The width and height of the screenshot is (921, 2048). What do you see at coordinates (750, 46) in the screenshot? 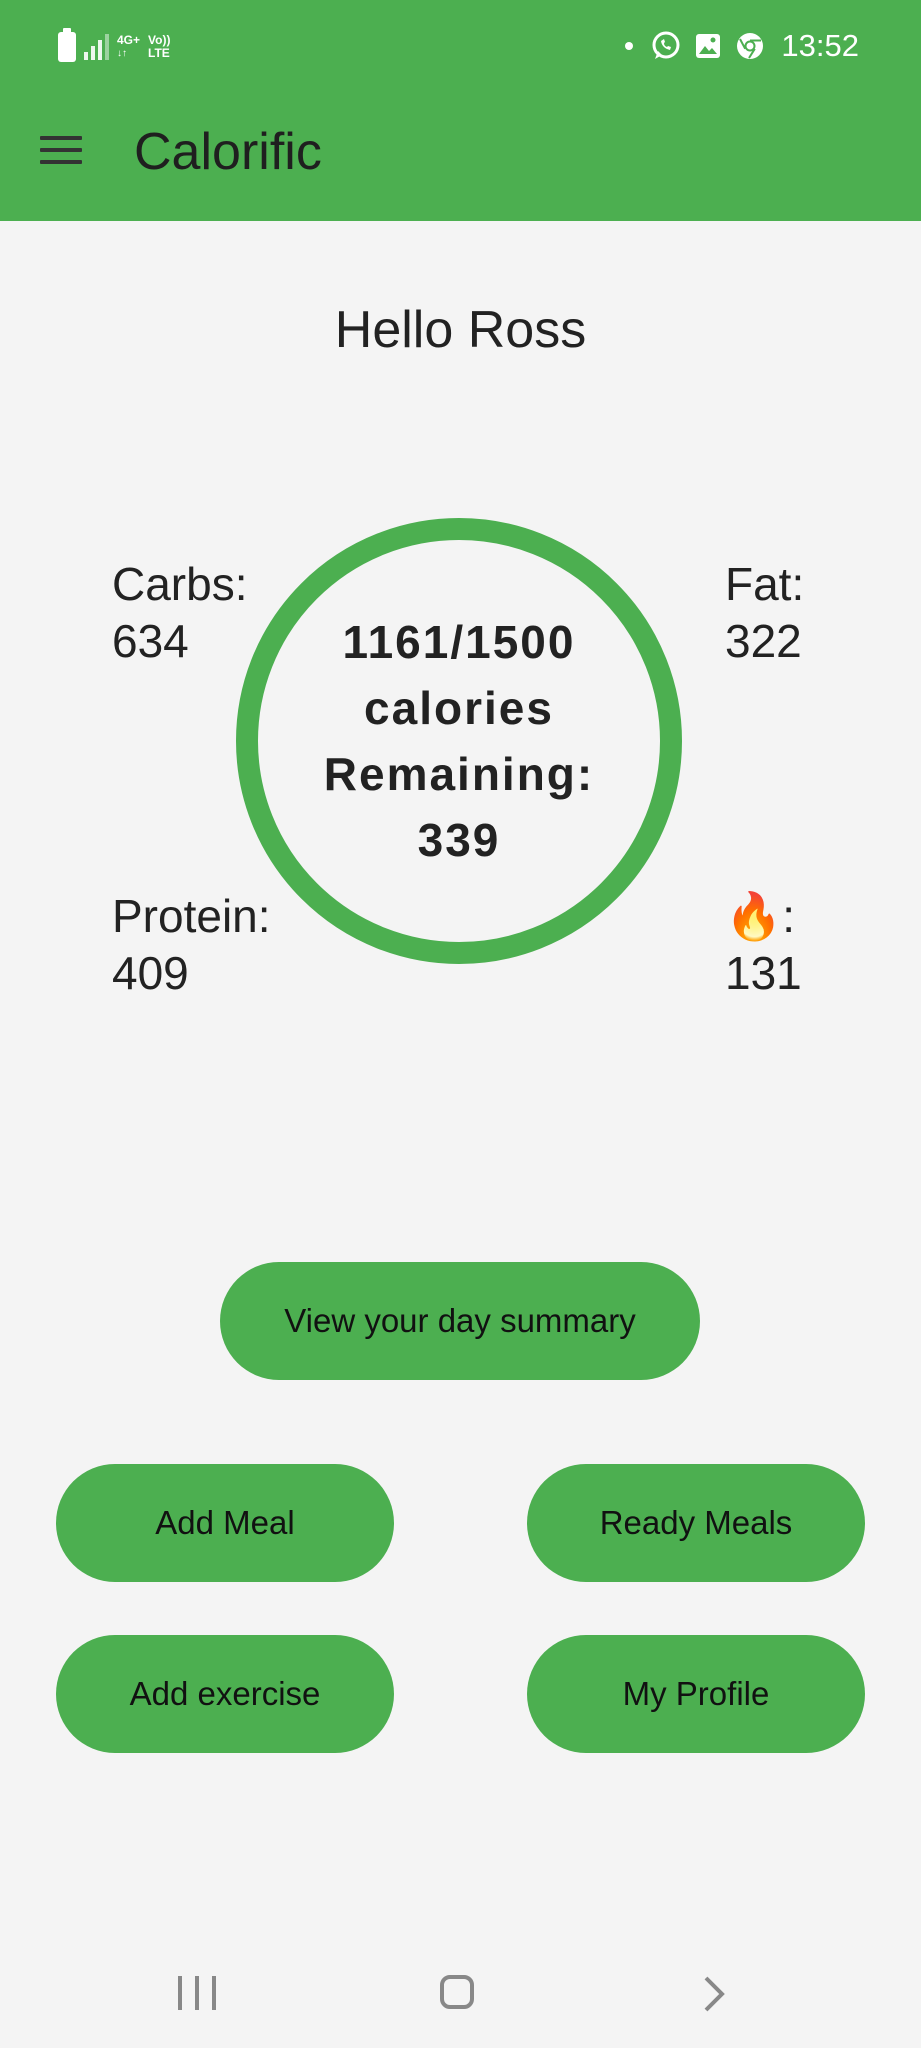
I see `chrome-icon` at bounding box center [750, 46].